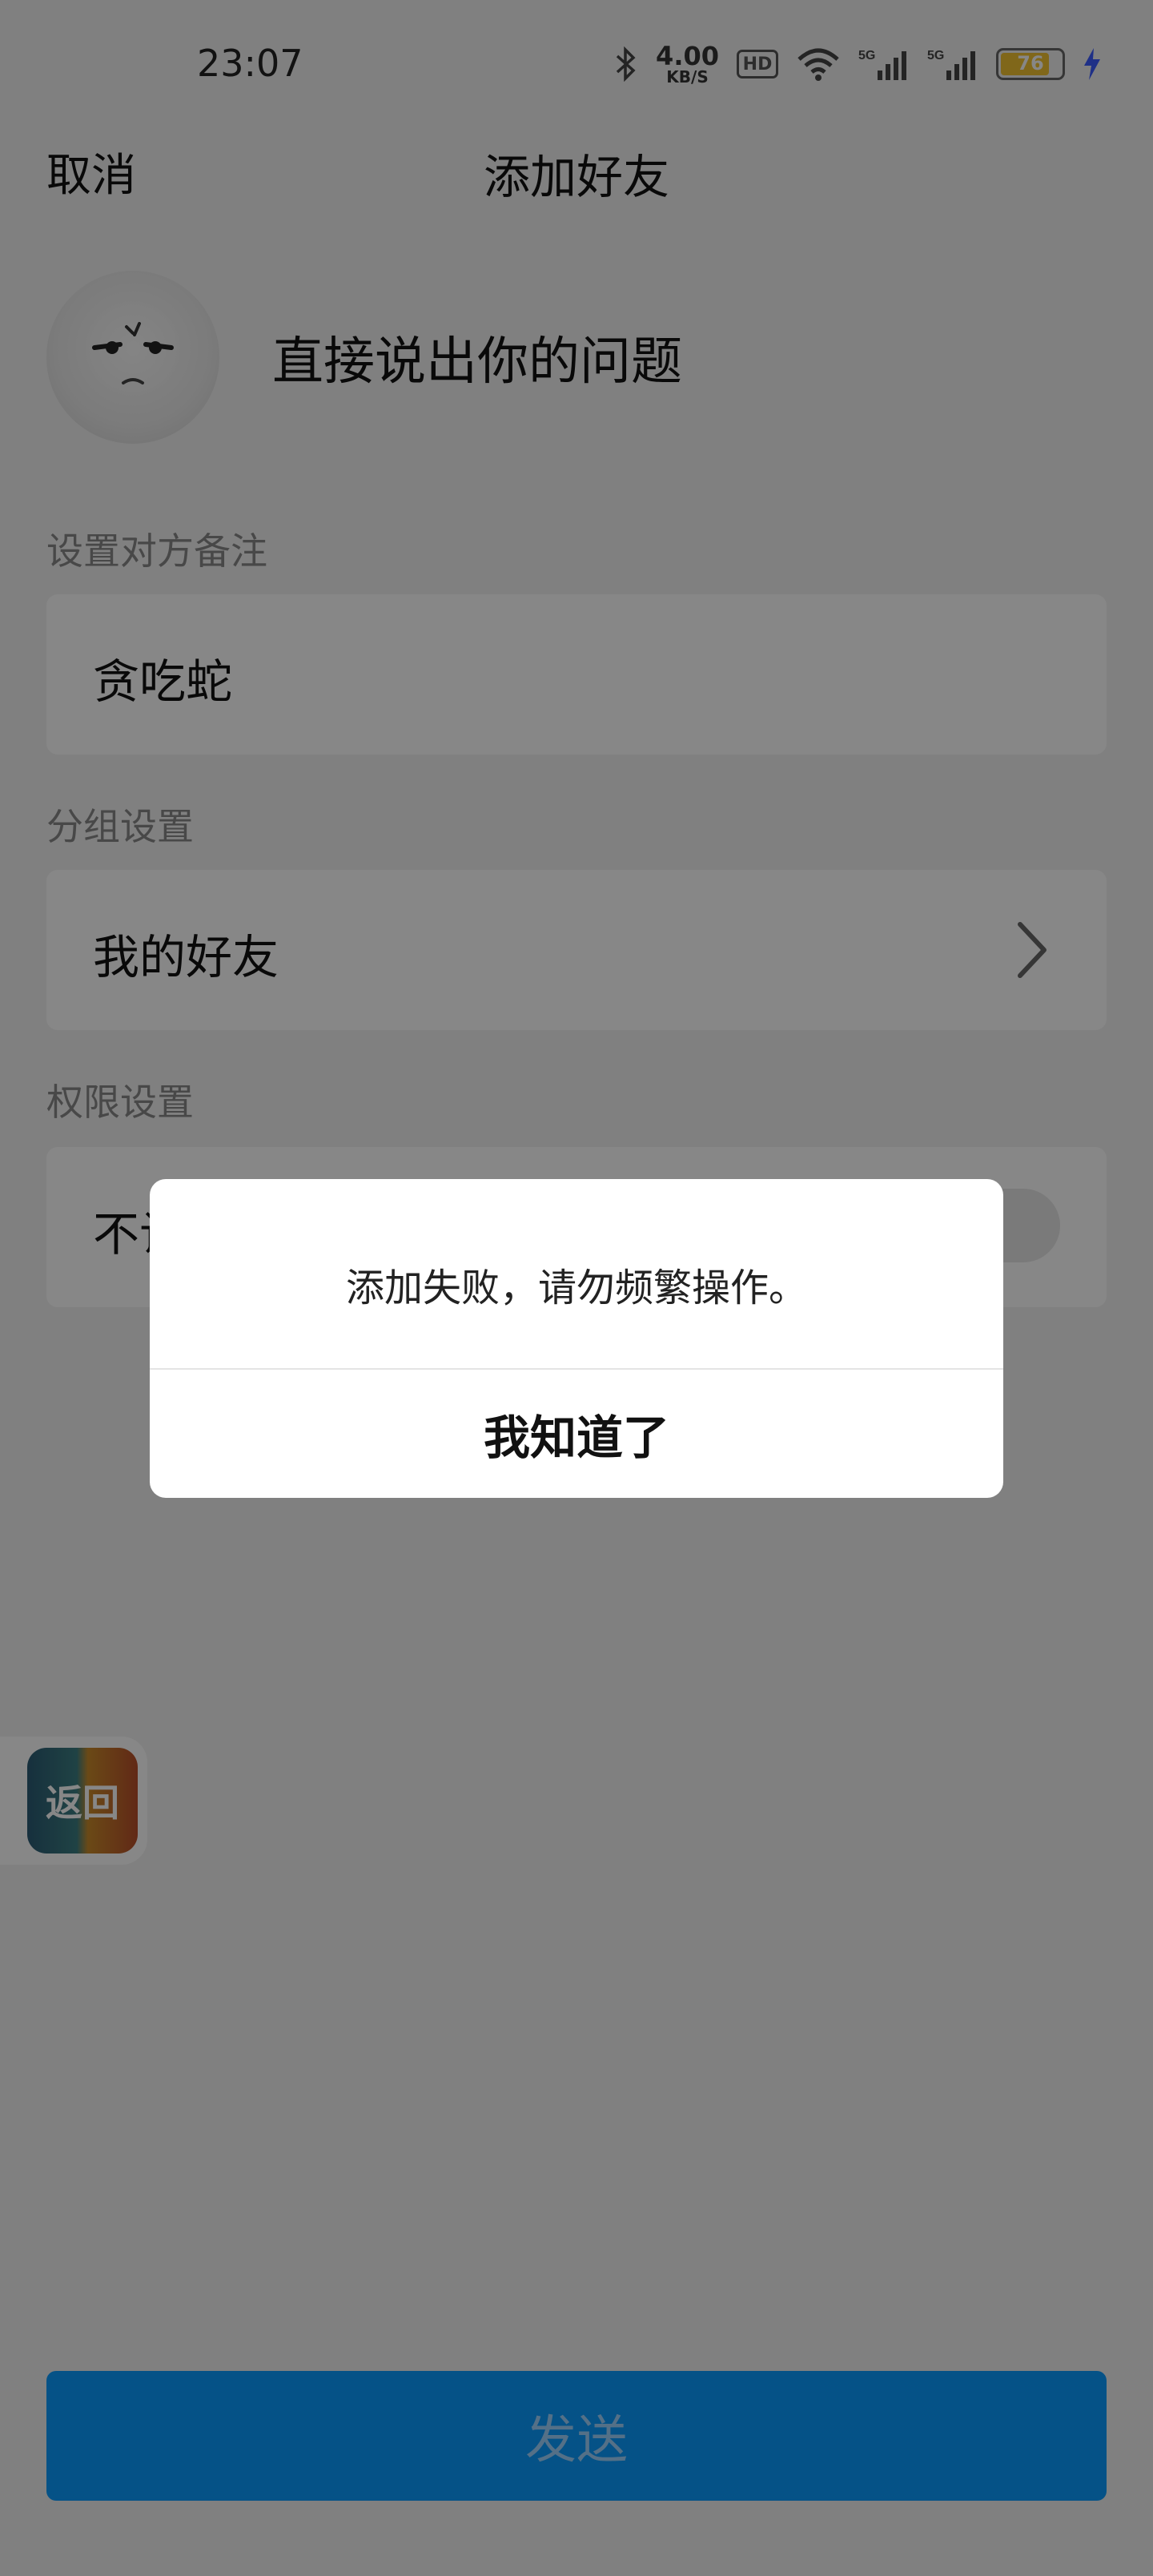  Describe the element at coordinates (576, 1288) in the screenshot. I see `dialog-message: 添加失败，请勿频繁操作。` at that location.